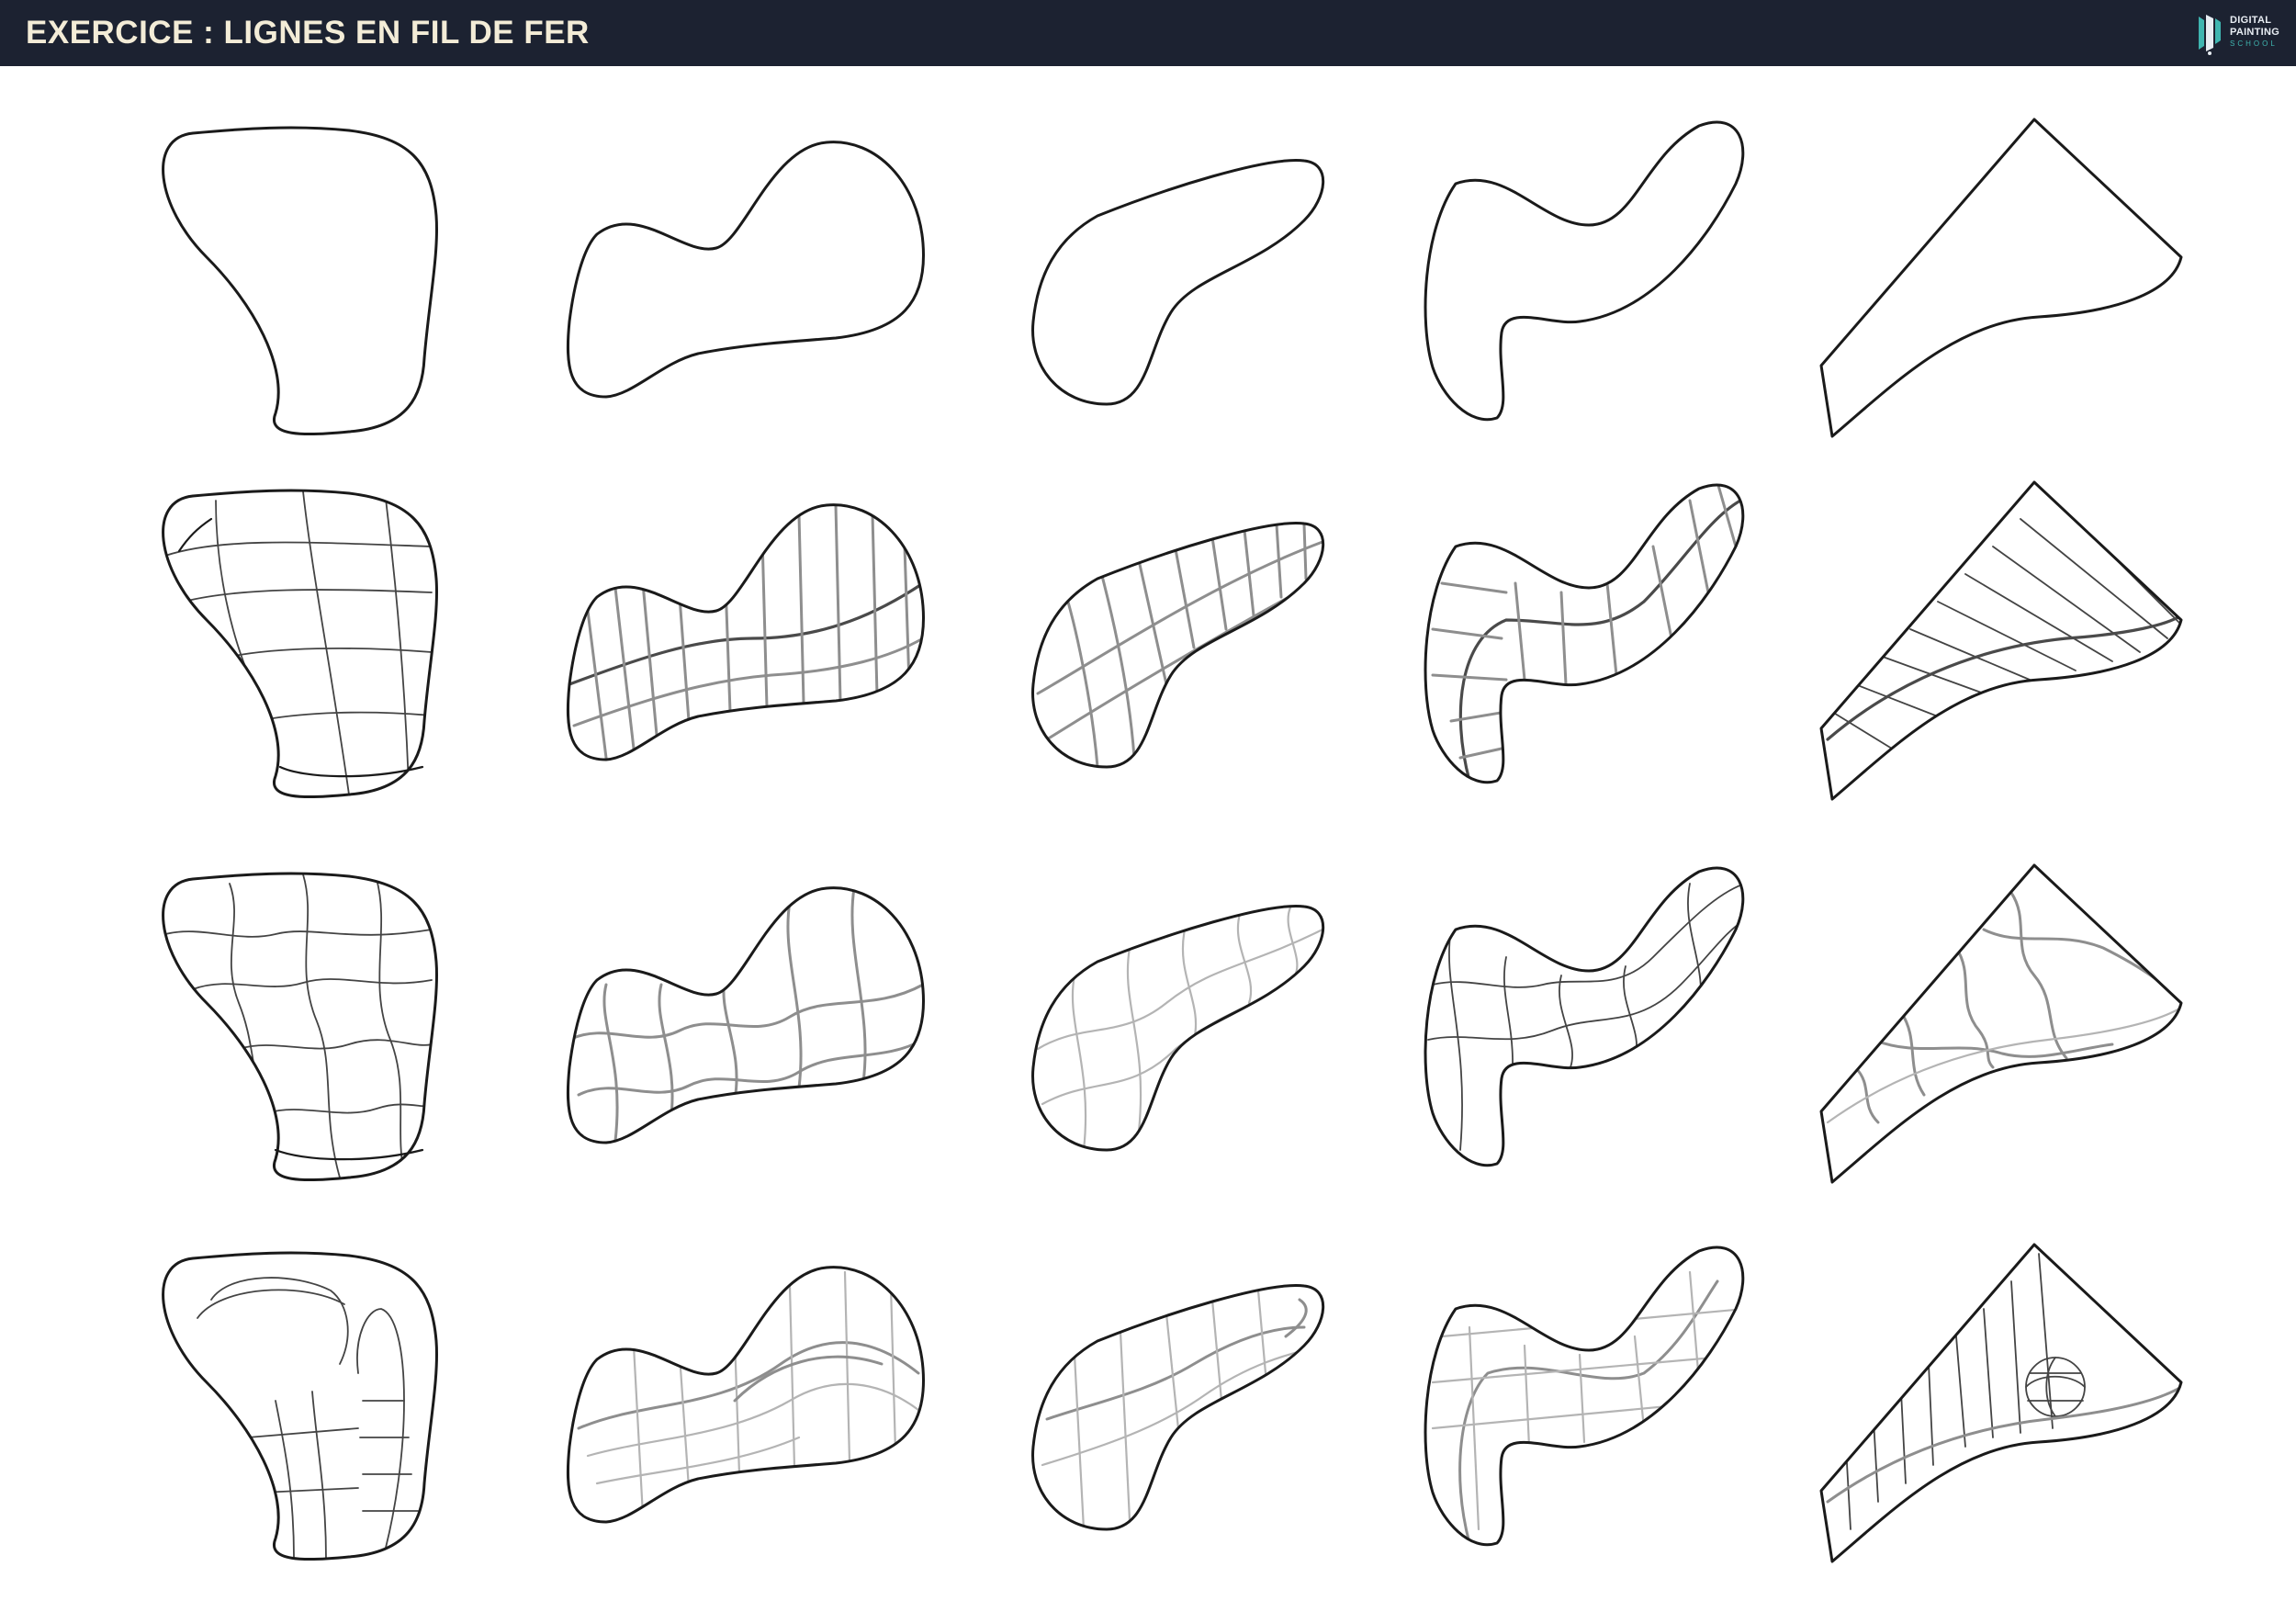 This screenshot has width=2296, height=1623. Describe the element at coordinates (1584, 1016) in the screenshot. I see `wire-s-curve-wavy` at that location.